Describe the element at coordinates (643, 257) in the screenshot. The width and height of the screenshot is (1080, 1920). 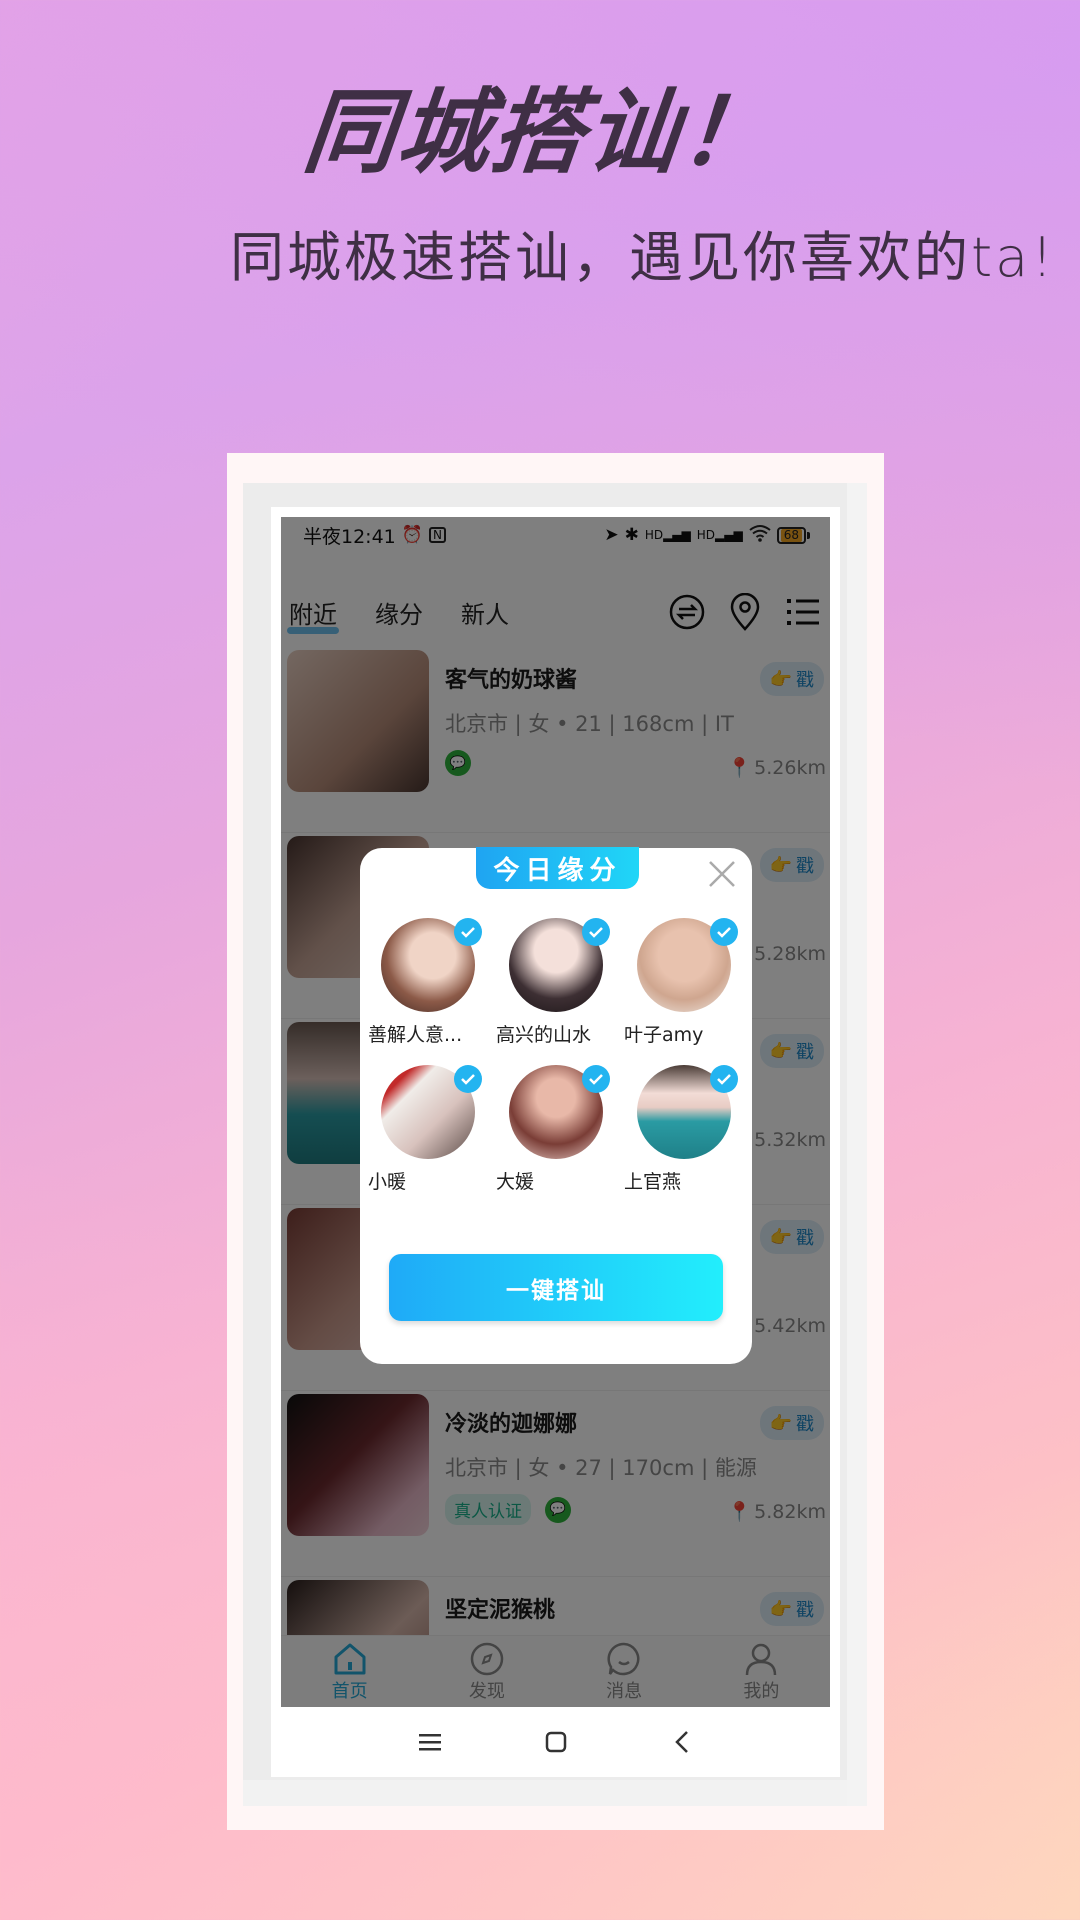
I see `hero-subtitle: 同城极速搭讪，遇见你喜欢的ta!` at that location.